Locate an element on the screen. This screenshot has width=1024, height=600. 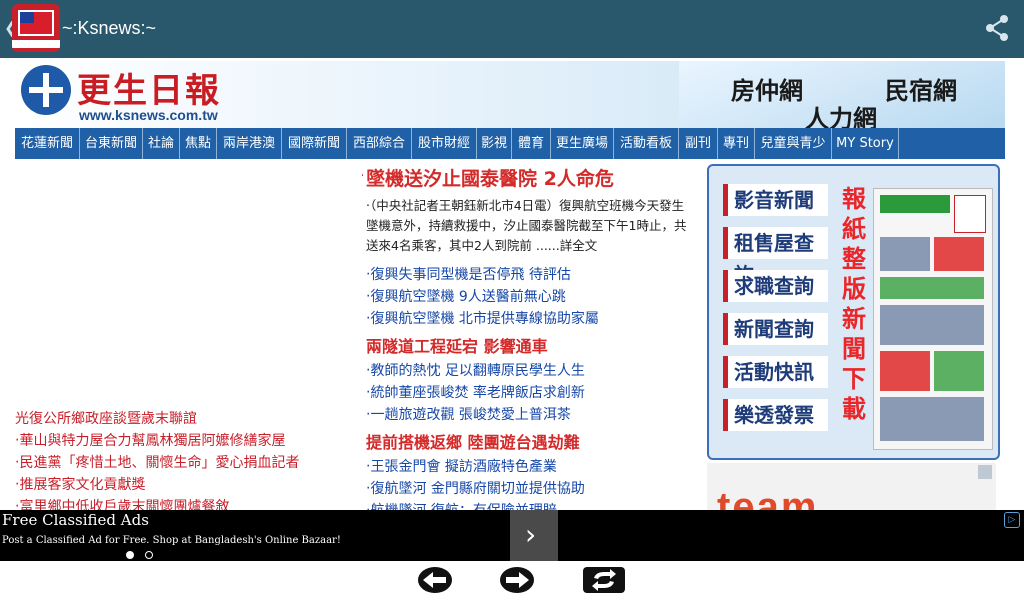
app-title: ~:Ksnews:~ is located at coordinates (109, 28).